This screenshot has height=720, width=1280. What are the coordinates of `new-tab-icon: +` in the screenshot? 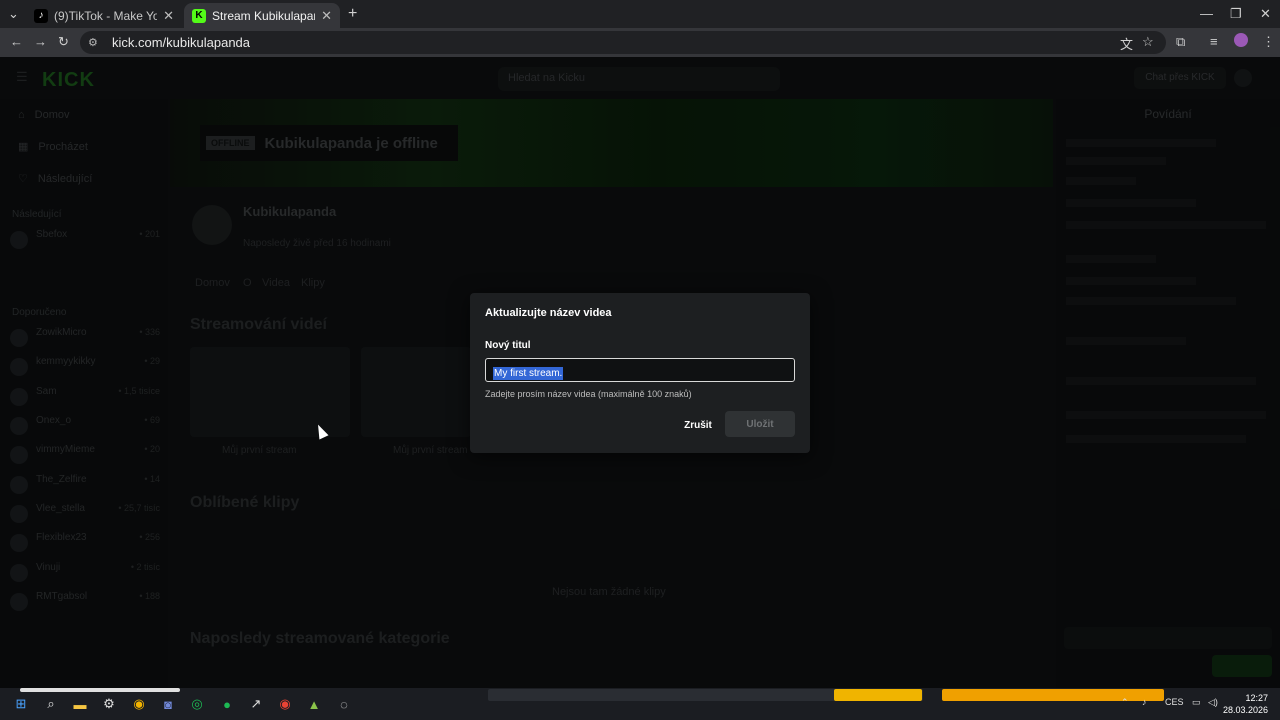 It's located at (352, 14).